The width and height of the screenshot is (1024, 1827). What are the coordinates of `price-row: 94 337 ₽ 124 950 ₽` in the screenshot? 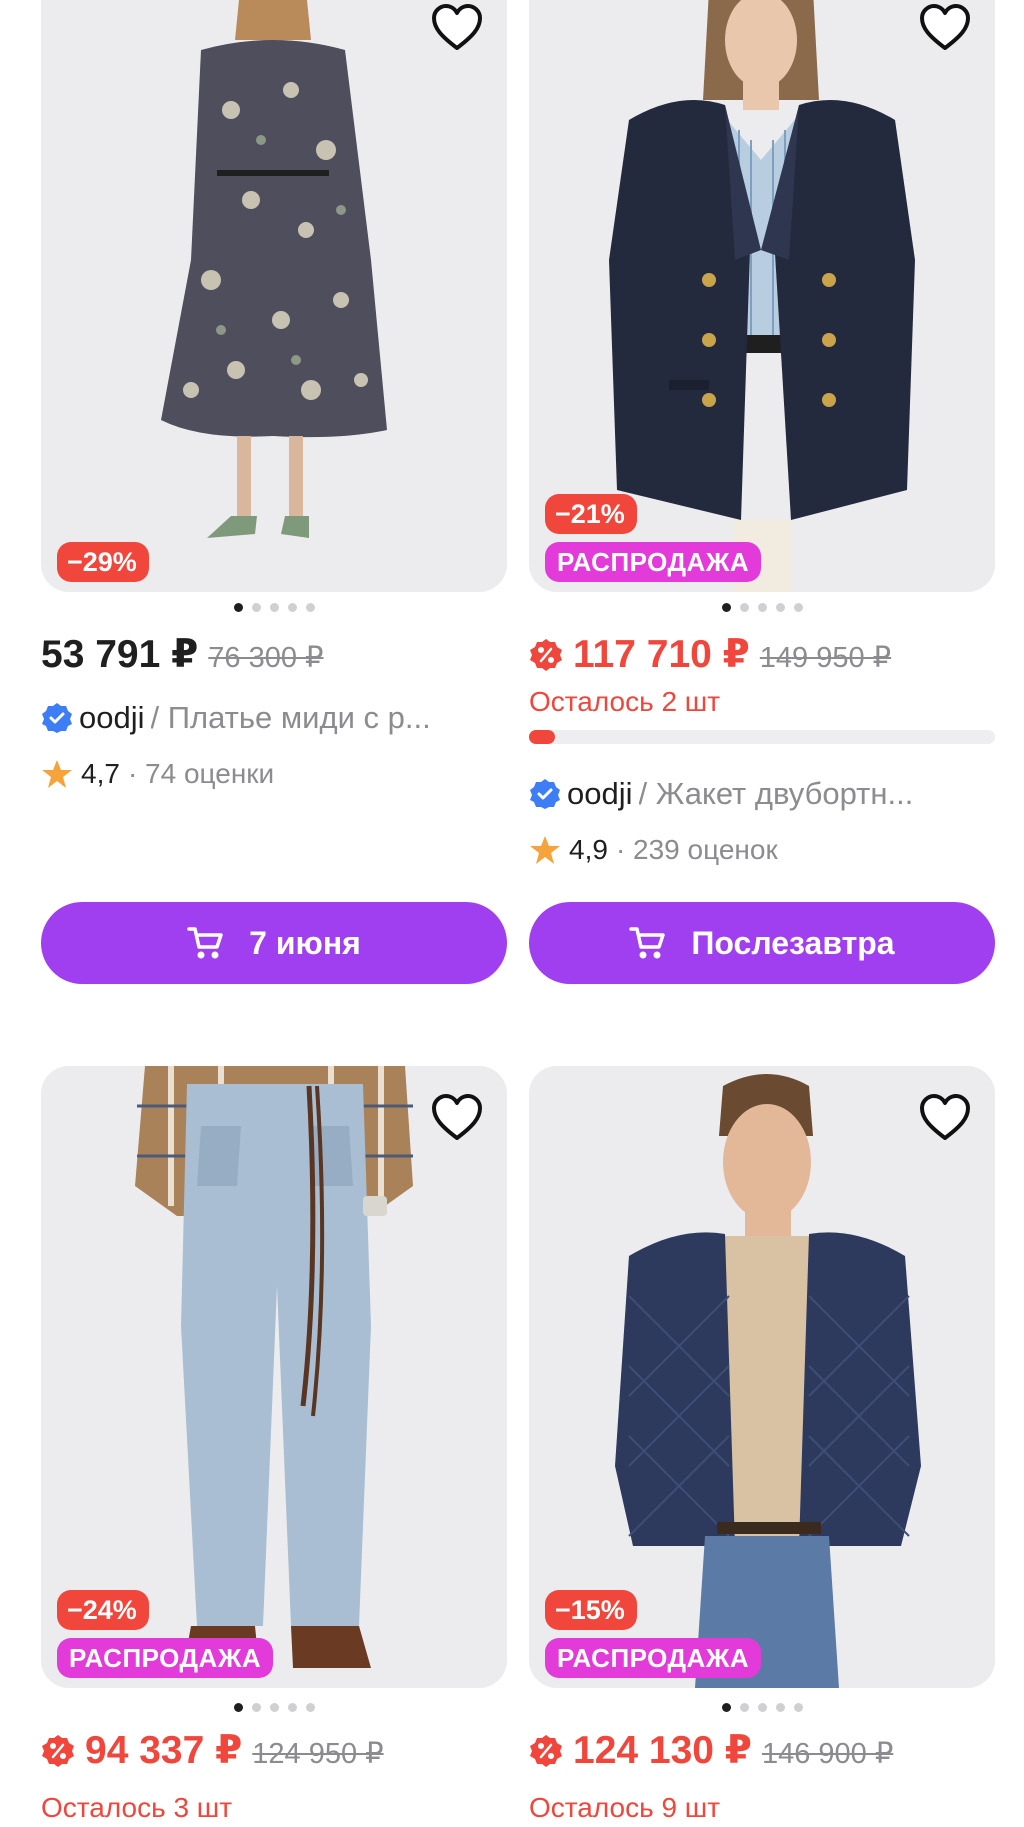 It's located at (212, 1750).